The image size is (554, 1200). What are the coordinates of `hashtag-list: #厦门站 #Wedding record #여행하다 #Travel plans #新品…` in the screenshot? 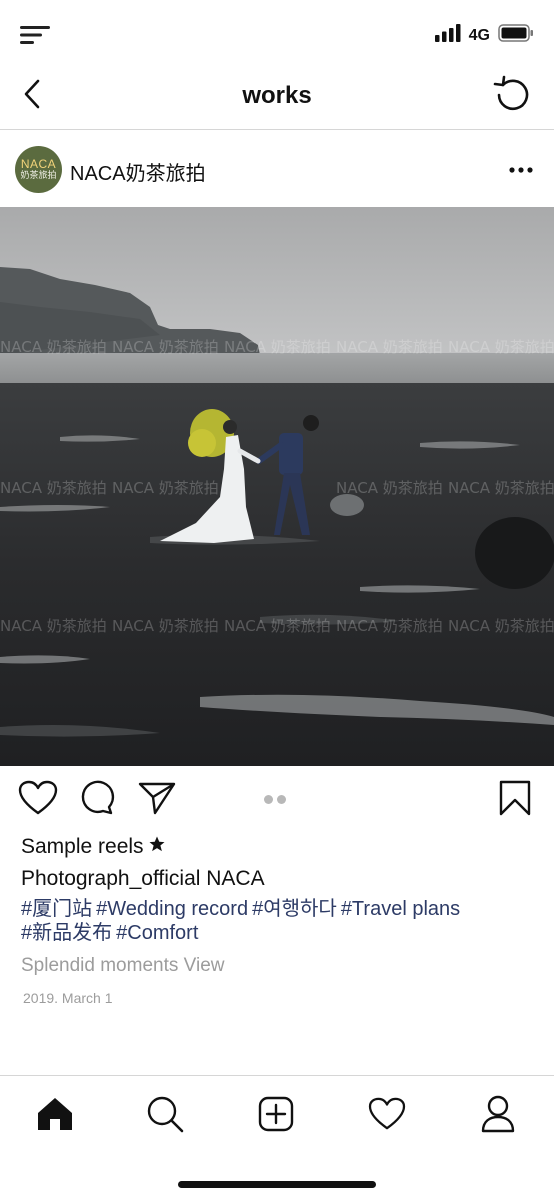 It's located at (281, 921).